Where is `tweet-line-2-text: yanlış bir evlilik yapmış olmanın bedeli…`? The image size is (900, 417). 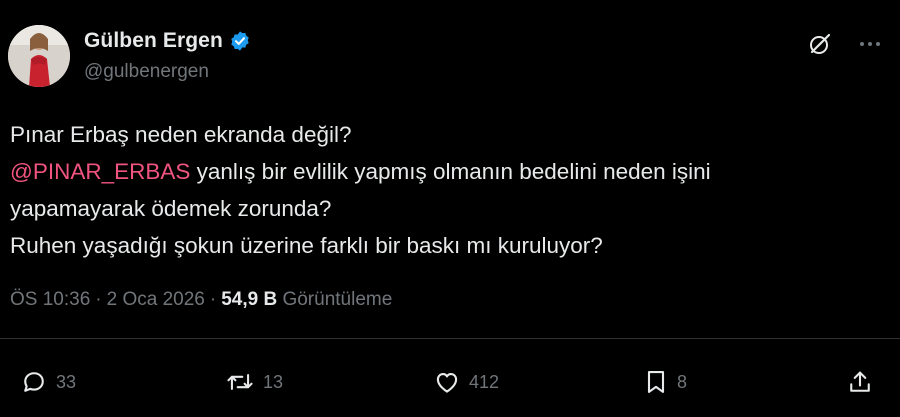 tweet-line-2-text: yanlış bir evlilik yapmış olmanın bedeli… is located at coordinates (450, 171).